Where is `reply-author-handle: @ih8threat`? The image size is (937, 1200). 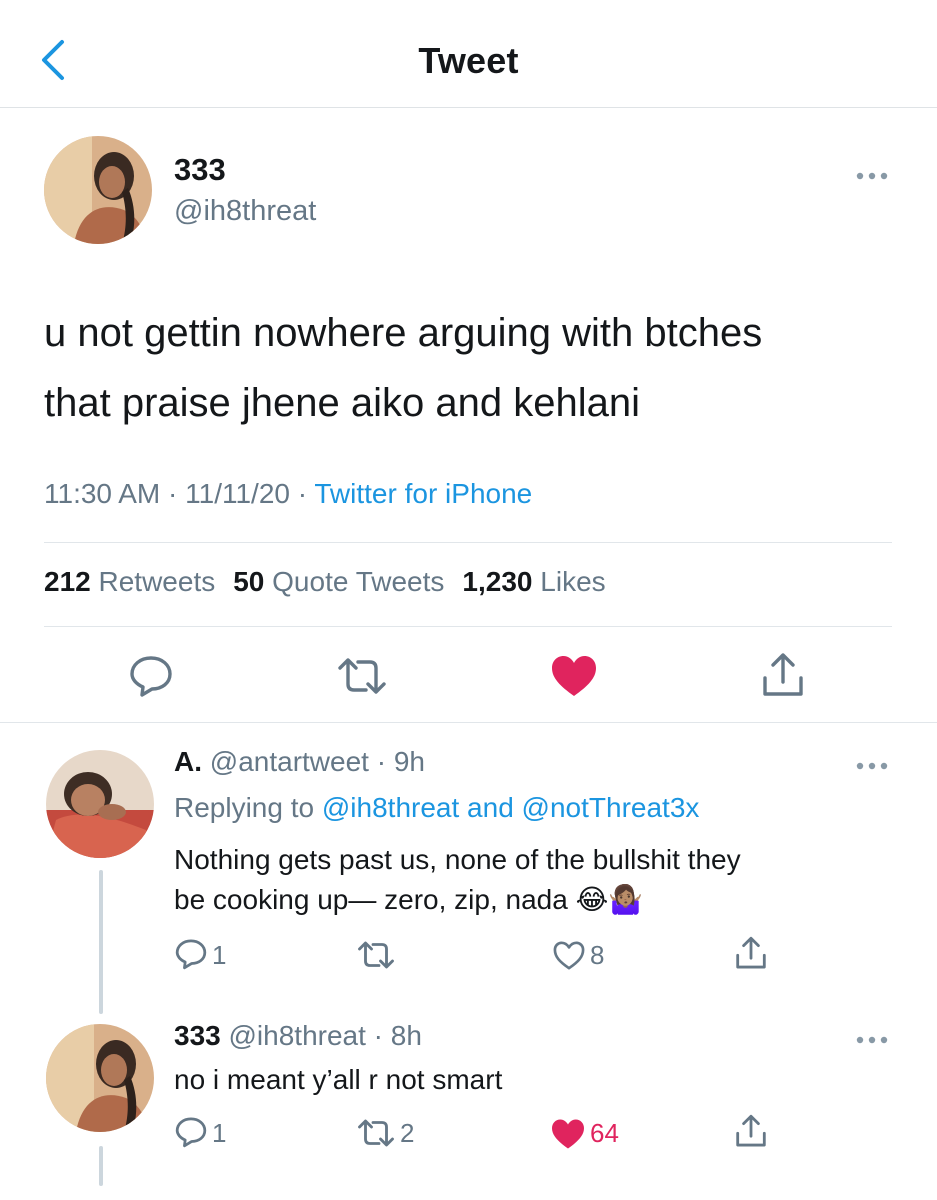 reply-author-handle: @ih8threat is located at coordinates (297, 1035).